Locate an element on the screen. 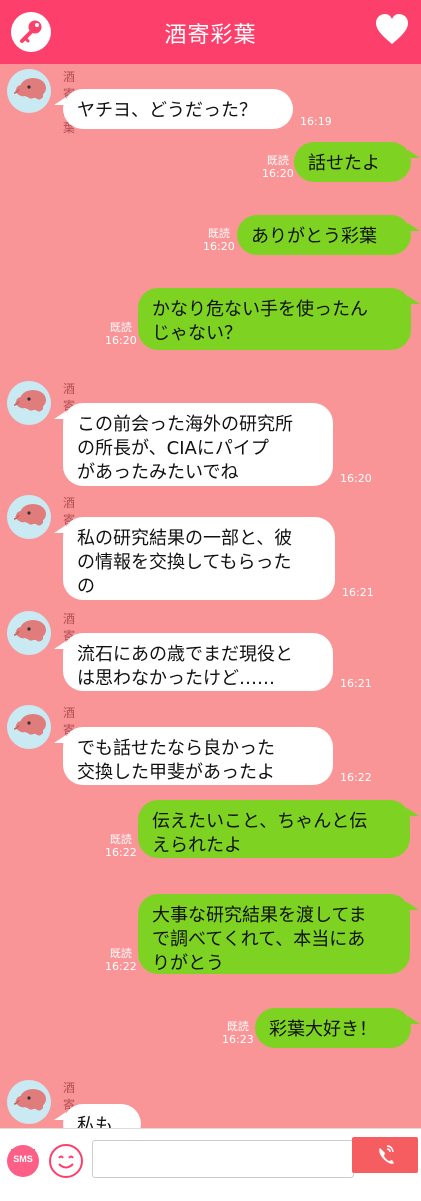  message-line: 彩葉大好き！ is located at coordinates (323, 1029).